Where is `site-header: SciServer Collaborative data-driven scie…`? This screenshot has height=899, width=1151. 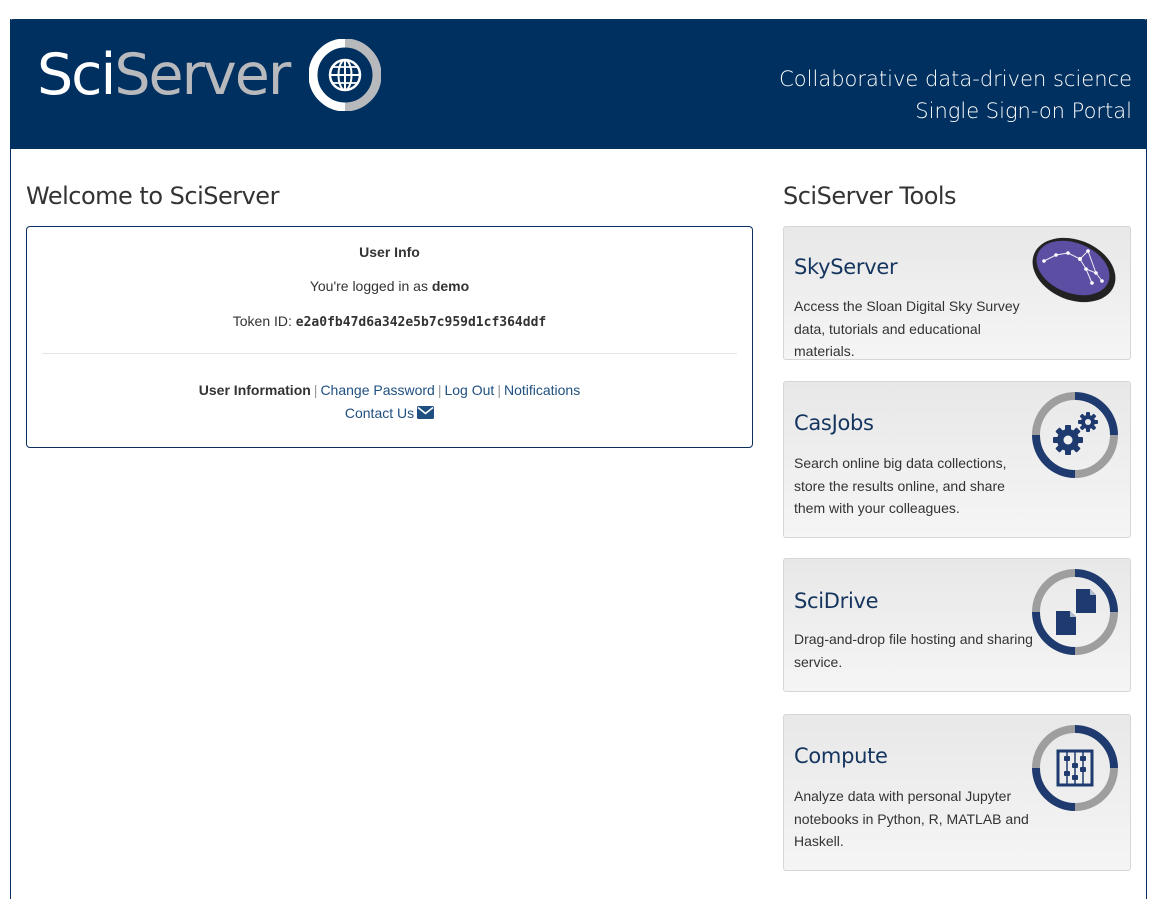 site-header: SciServer Collaborative data-driven scie… is located at coordinates (578, 84).